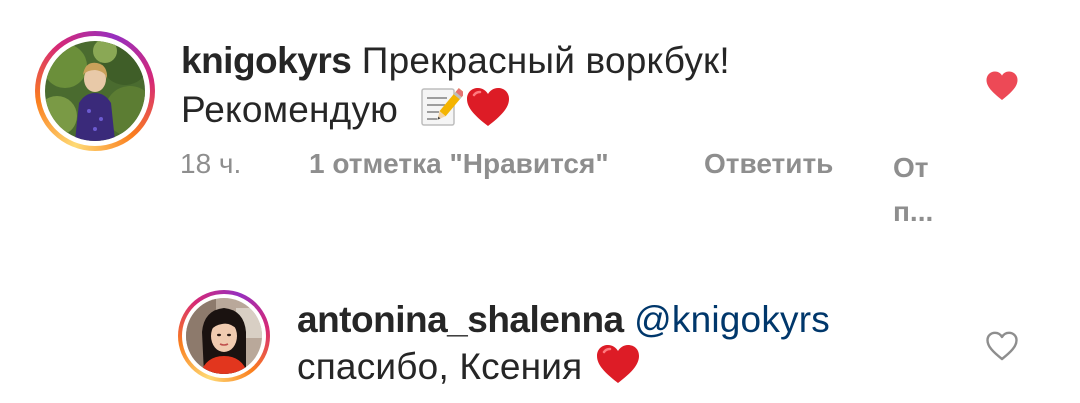 The height and width of the screenshot is (403, 1080). I want to click on like-outline-icon, so click(1002, 346).